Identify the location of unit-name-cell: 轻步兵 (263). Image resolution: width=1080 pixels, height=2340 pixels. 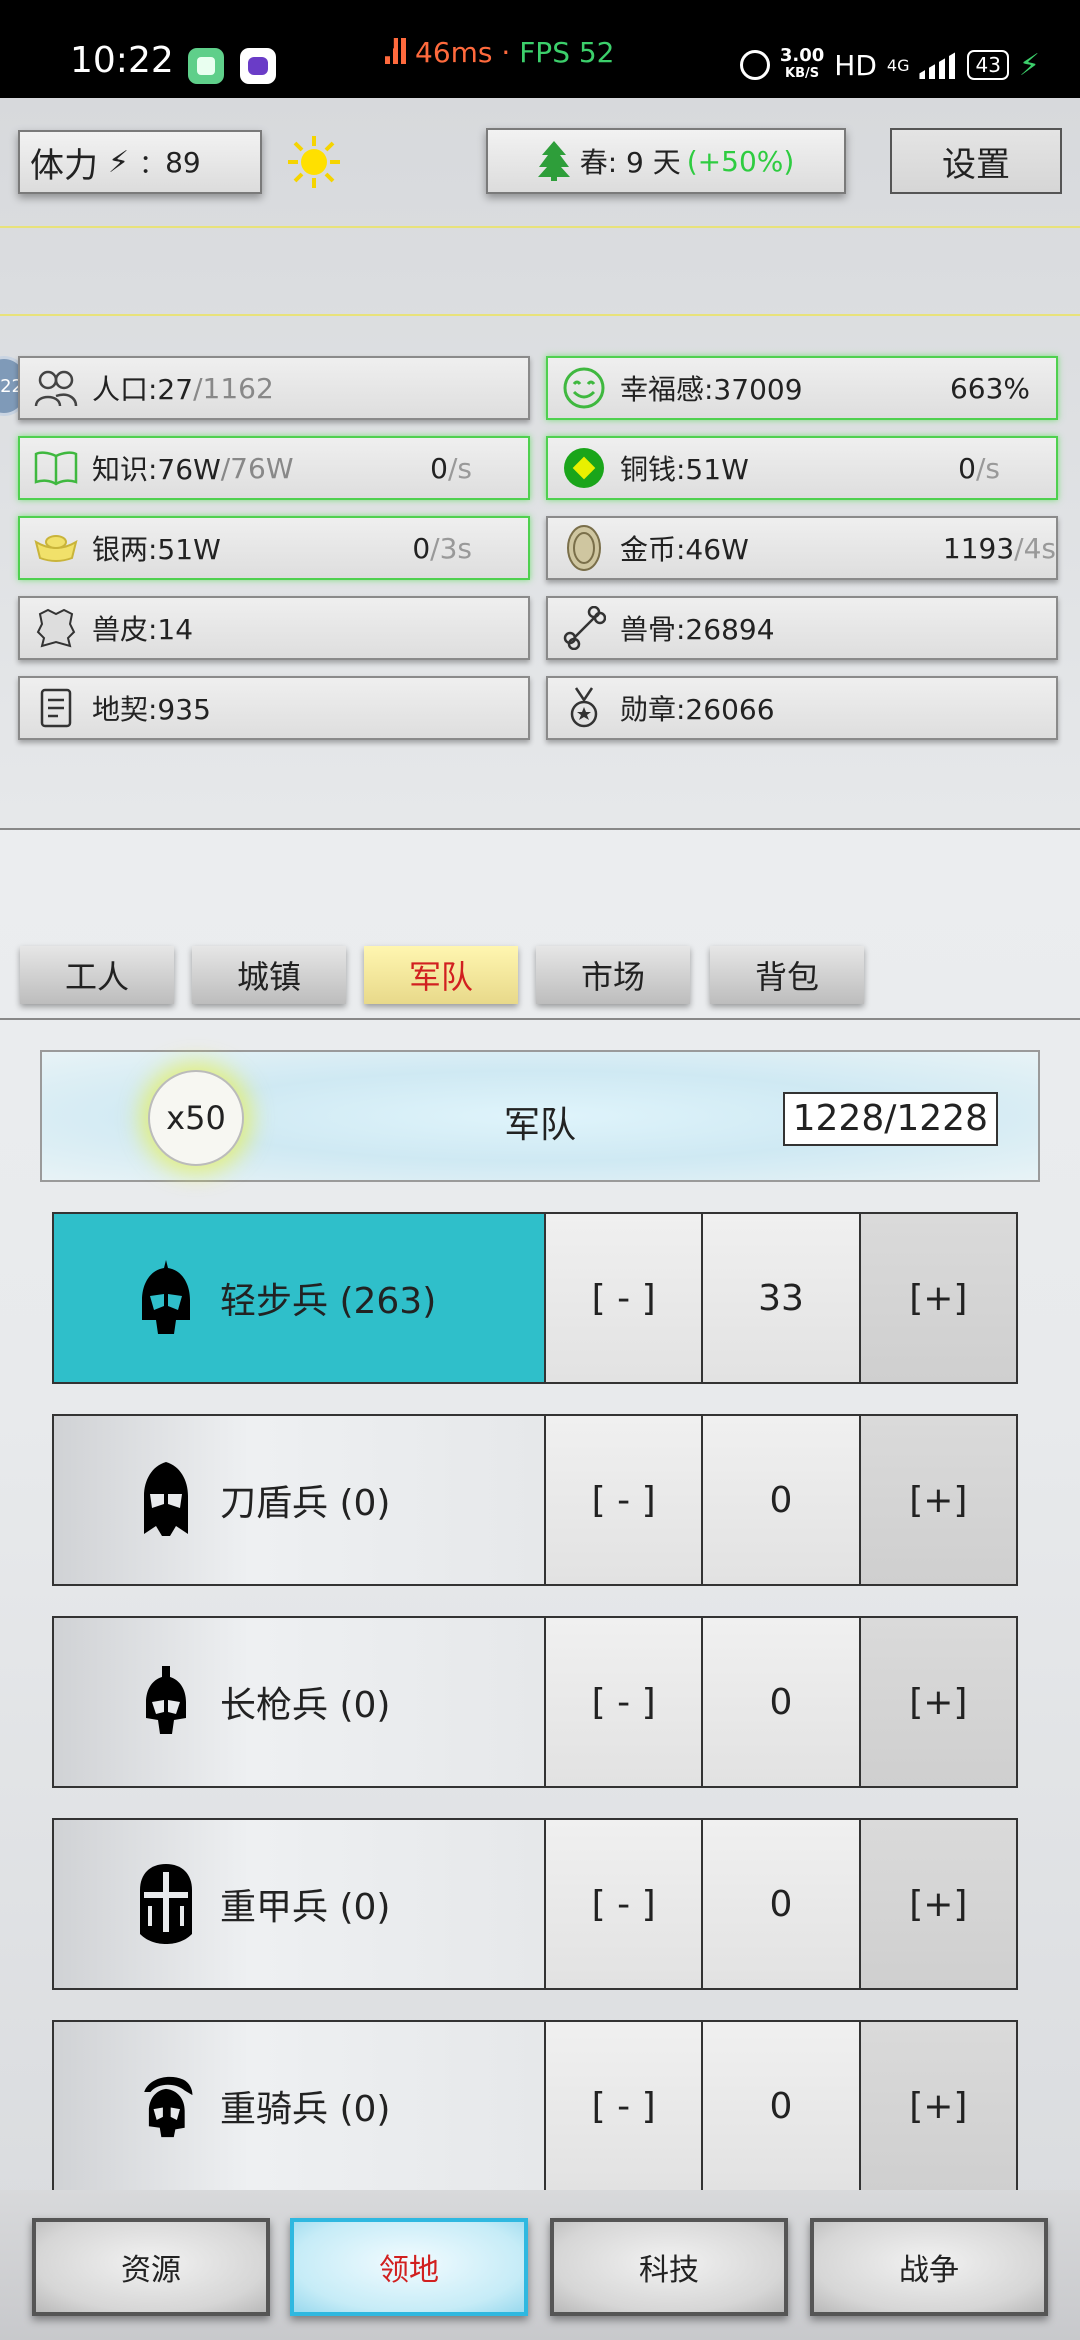
(300, 1298).